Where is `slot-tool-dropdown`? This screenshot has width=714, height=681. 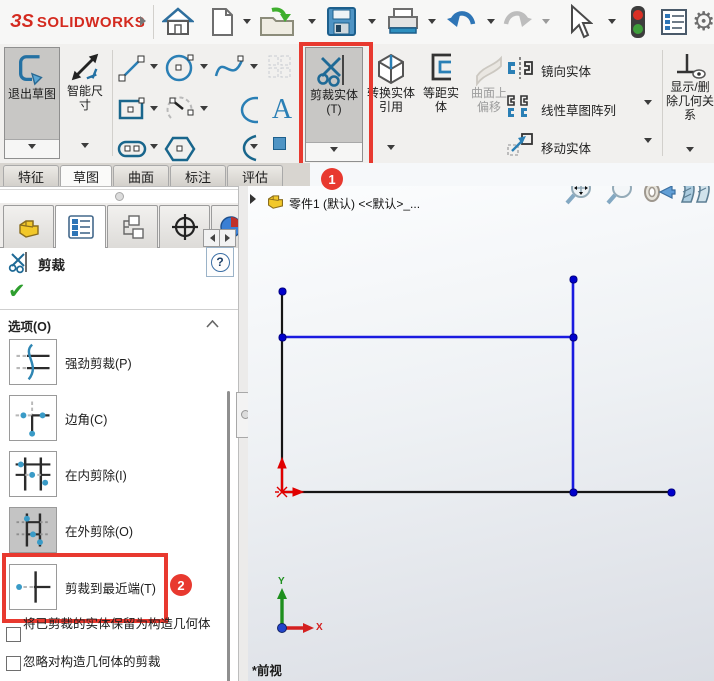 slot-tool-dropdown is located at coordinates (154, 148).